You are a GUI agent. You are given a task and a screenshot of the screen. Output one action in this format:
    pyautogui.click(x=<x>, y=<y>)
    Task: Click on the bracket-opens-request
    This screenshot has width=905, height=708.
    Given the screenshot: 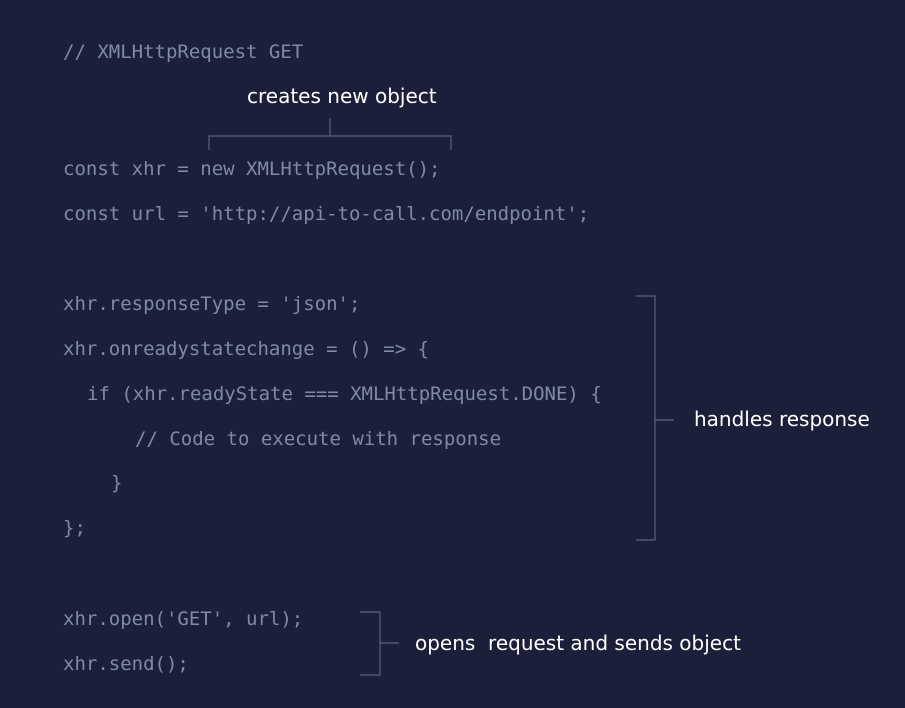 What is the action you would take?
    pyautogui.click(x=379, y=643)
    